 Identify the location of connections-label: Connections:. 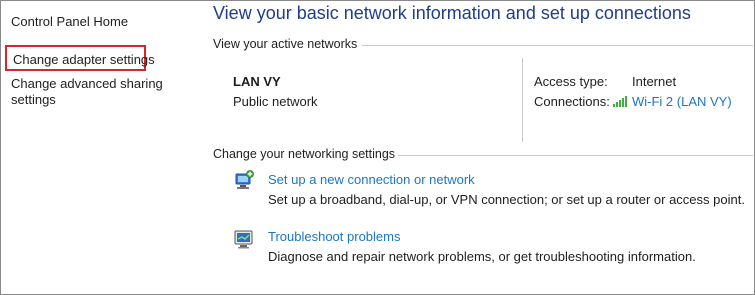
(572, 101).